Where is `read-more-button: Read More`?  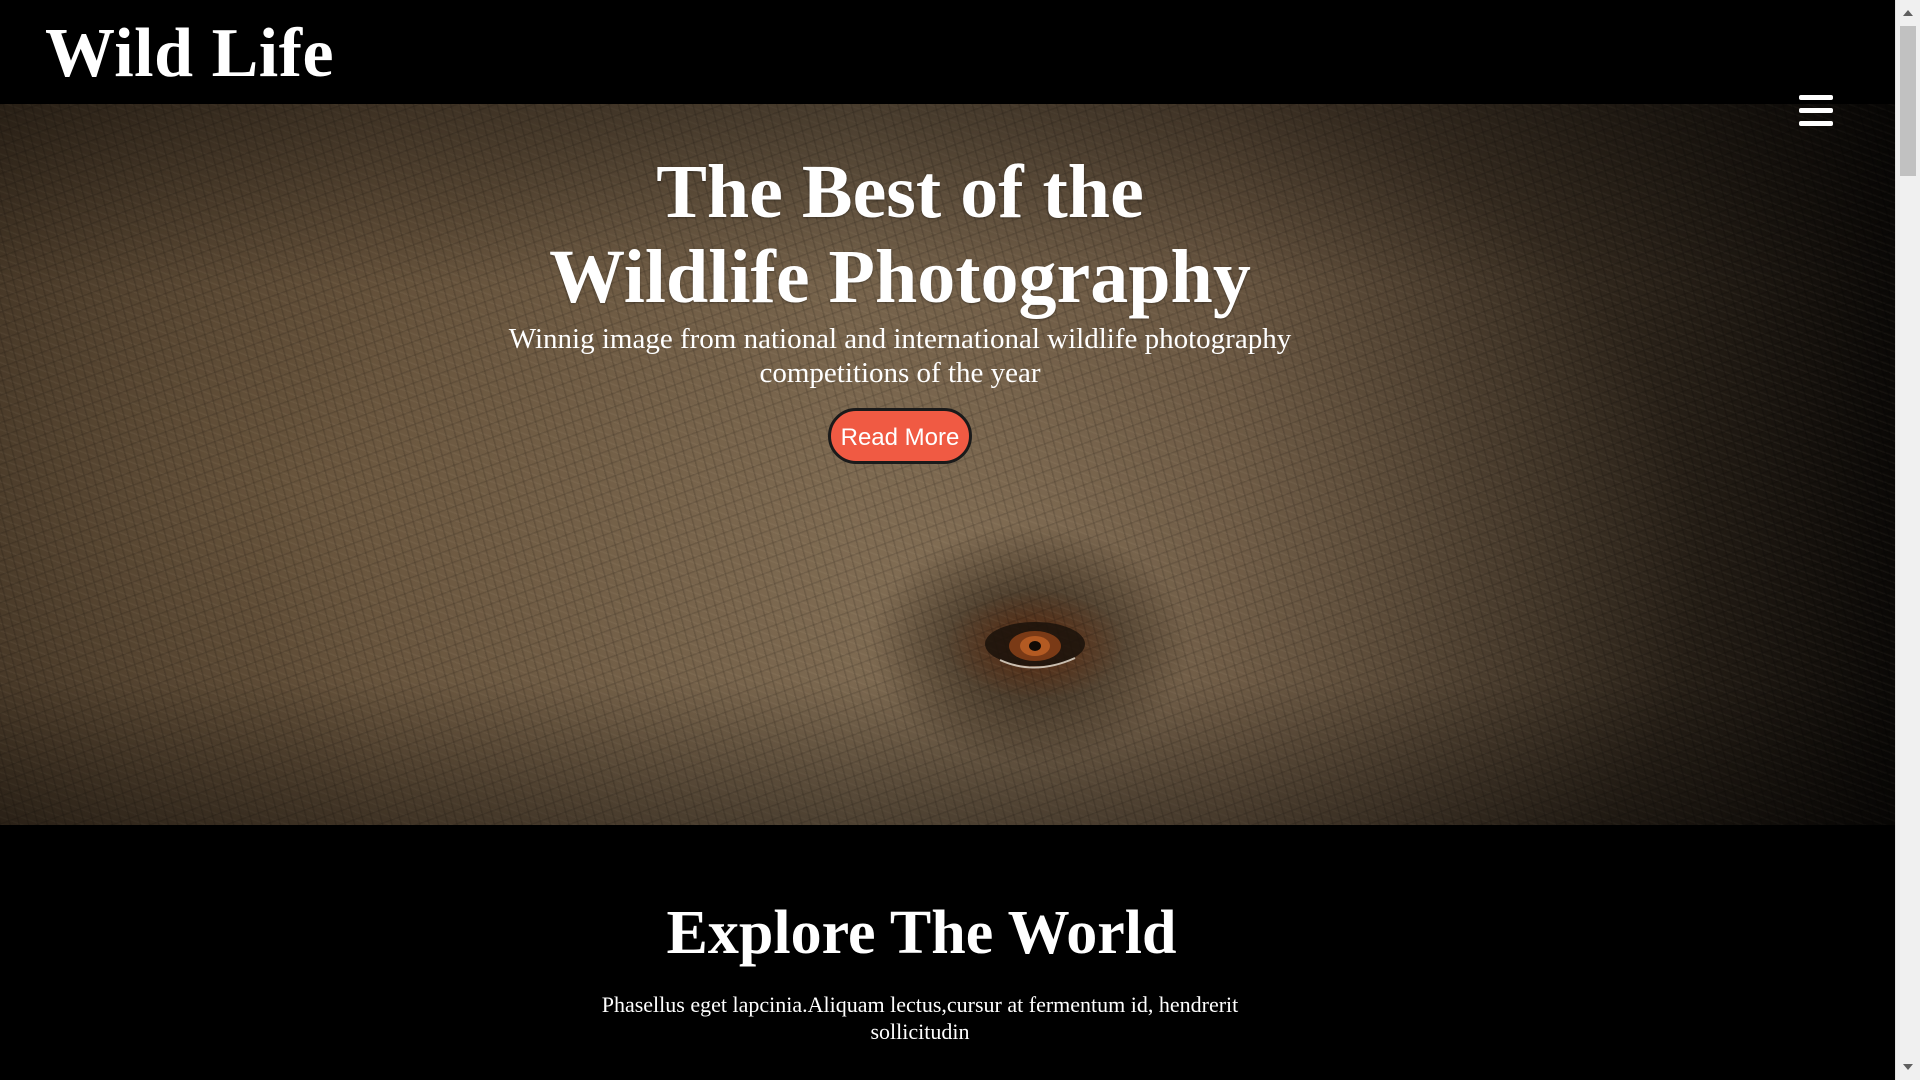 read-more-button: Read More is located at coordinates (900, 436).